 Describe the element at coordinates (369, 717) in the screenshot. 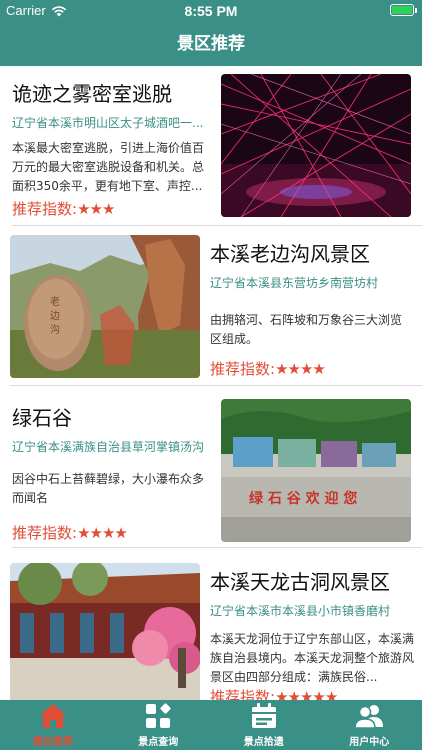

I see `users-icon` at that location.